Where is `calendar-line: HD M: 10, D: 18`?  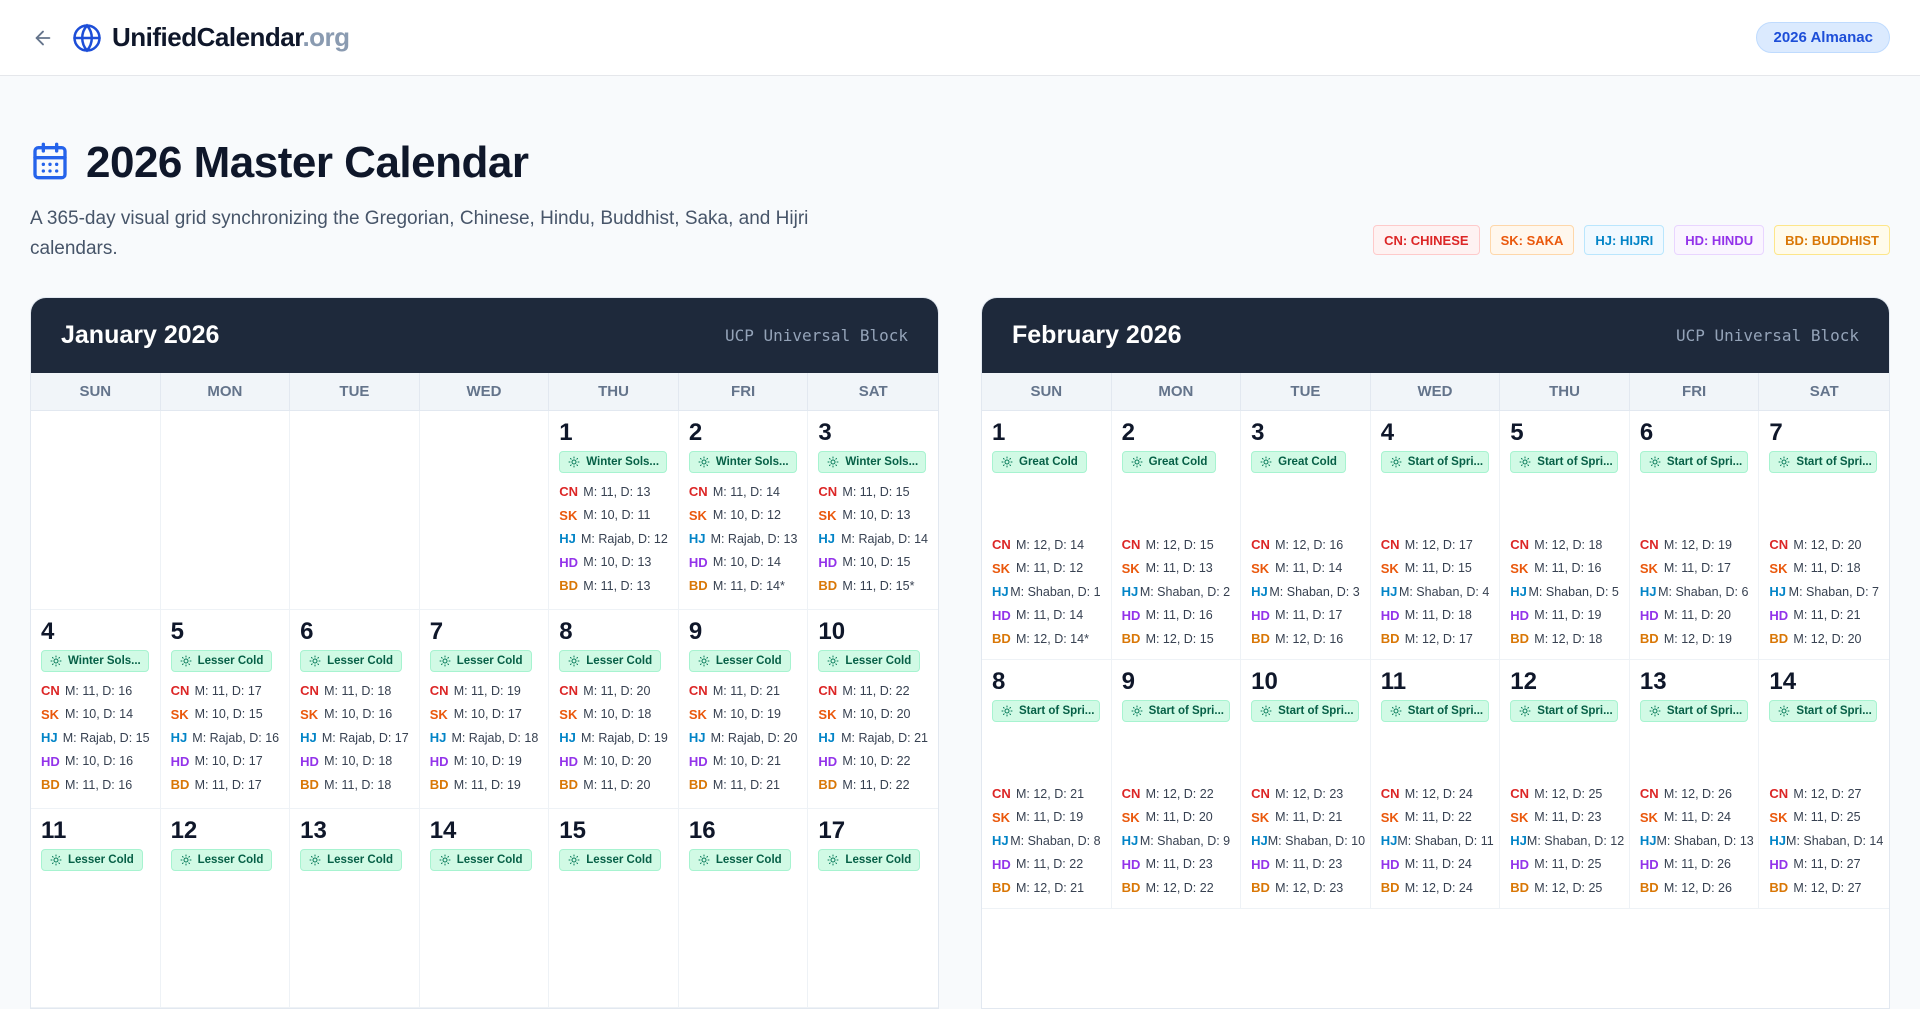 calendar-line: HD M: 10, D: 18 is located at coordinates (354, 762).